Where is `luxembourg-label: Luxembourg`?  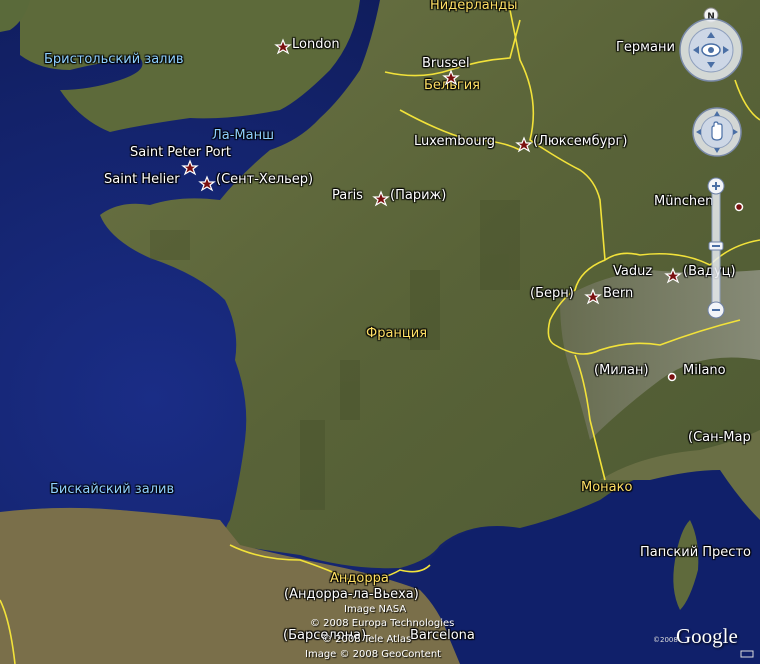 luxembourg-label: Luxembourg is located at coordinates (455, 141).